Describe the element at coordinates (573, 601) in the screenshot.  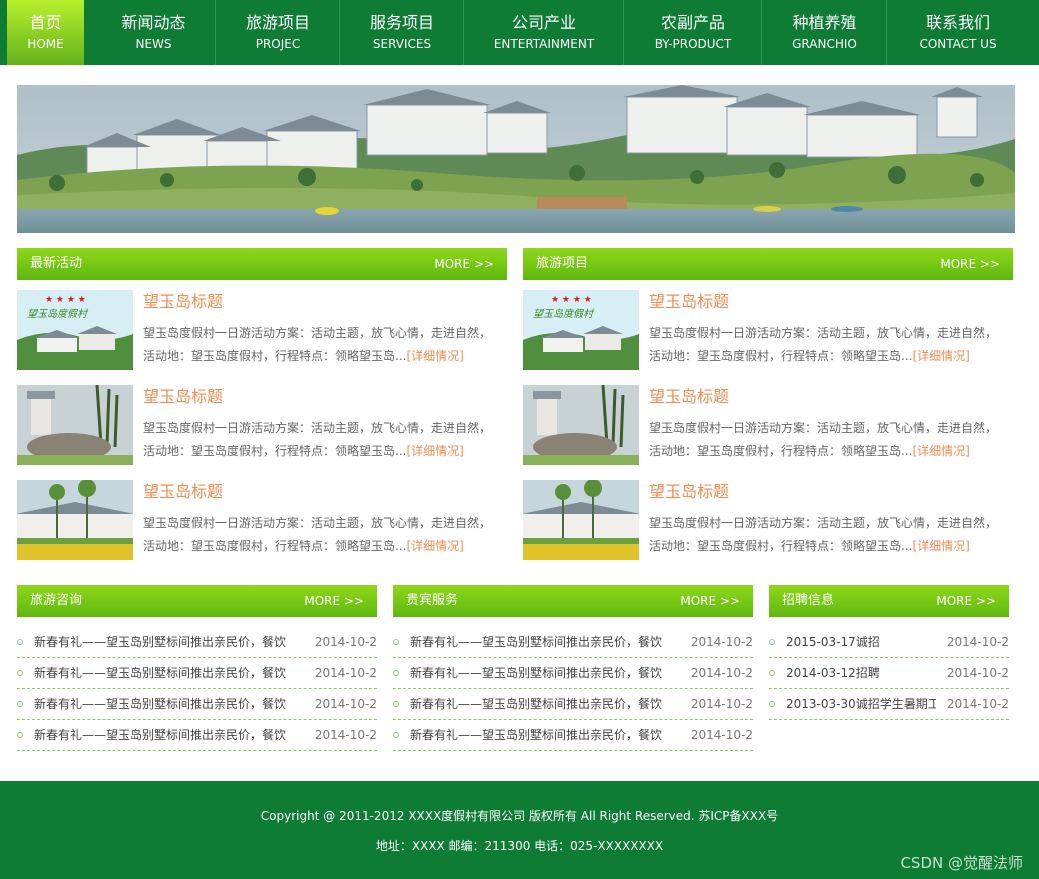
I see `section-header-vip: 贵宾服务 MORE >>` at that location.